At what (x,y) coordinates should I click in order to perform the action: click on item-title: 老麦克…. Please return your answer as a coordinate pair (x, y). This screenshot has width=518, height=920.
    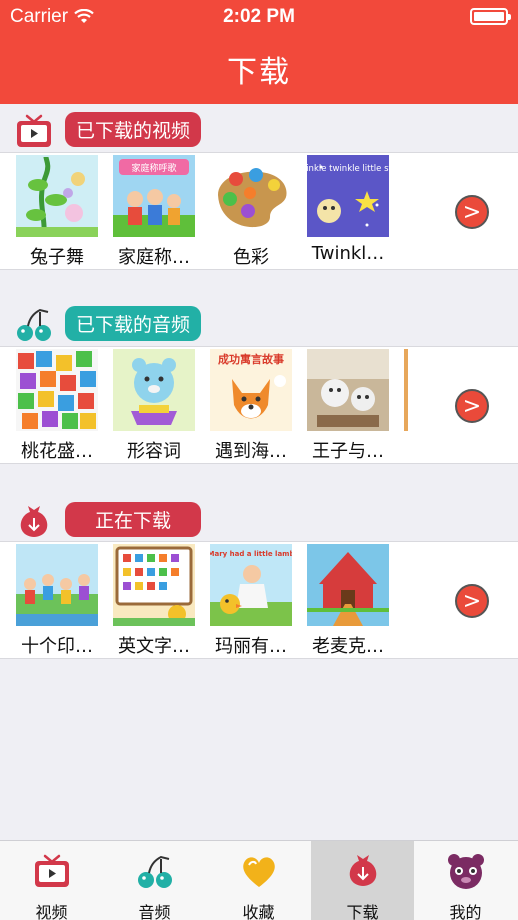
    Looking at the image, I should click on (348, 646).